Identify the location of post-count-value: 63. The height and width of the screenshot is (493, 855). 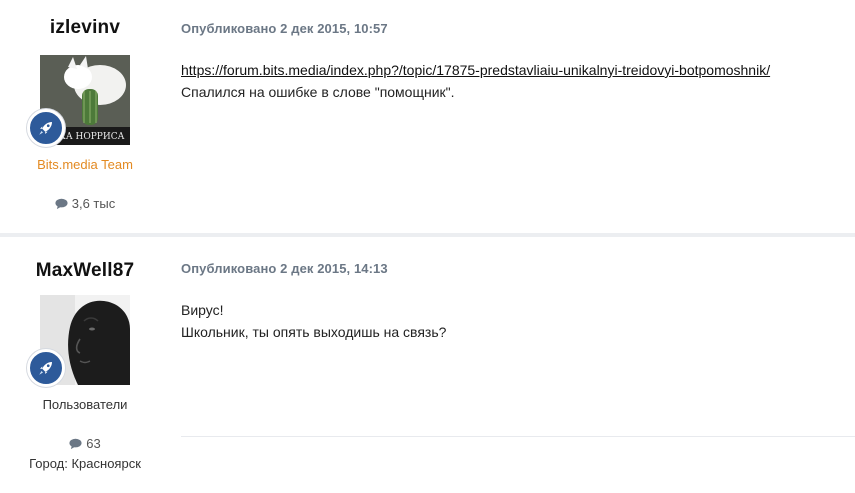
(93, 443).